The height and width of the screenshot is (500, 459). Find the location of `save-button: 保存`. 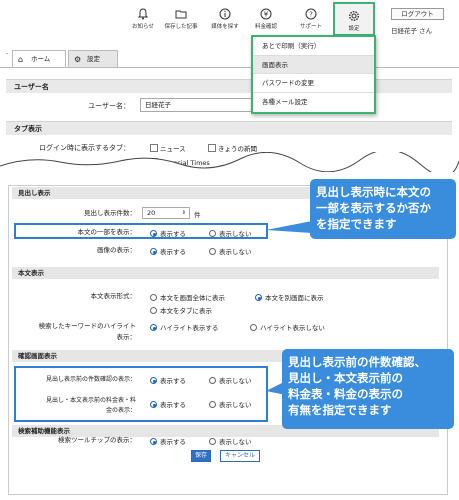

save-button: 保存 is located at coordinates (201, 456).